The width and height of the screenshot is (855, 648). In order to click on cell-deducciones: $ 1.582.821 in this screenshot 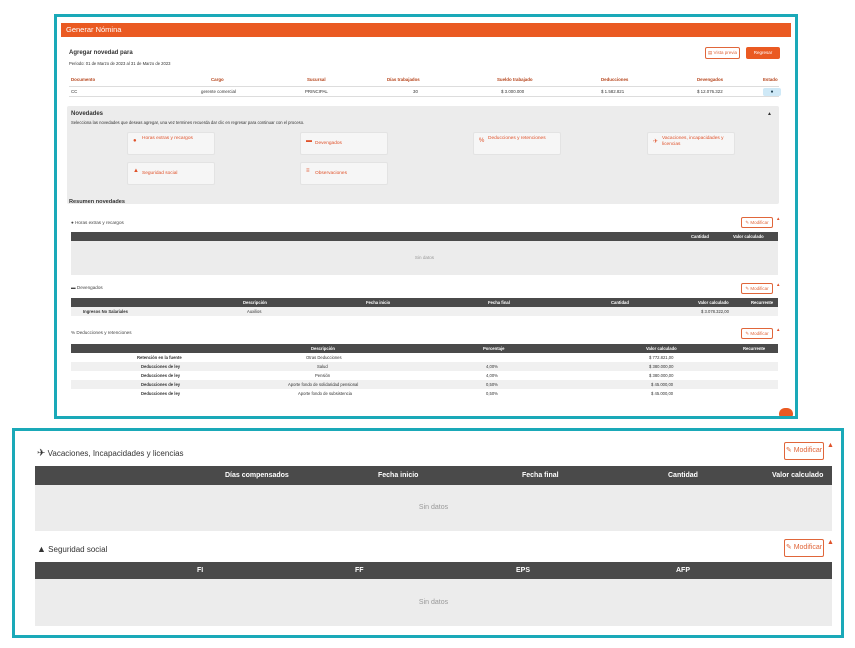, I will do `click(613, 91)`.